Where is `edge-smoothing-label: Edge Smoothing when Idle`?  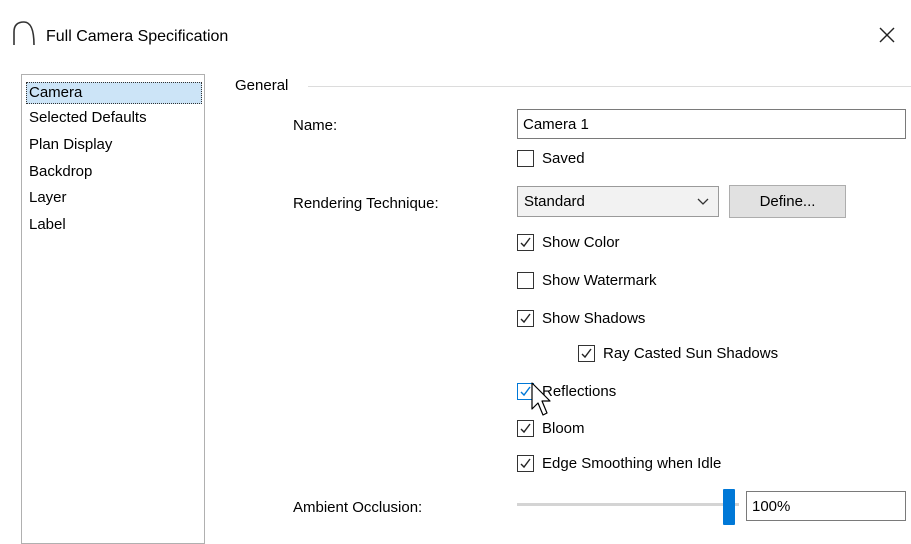 edge-smoothing-label: Edge Smoothing when Idle is located at coordinates (632, 463).